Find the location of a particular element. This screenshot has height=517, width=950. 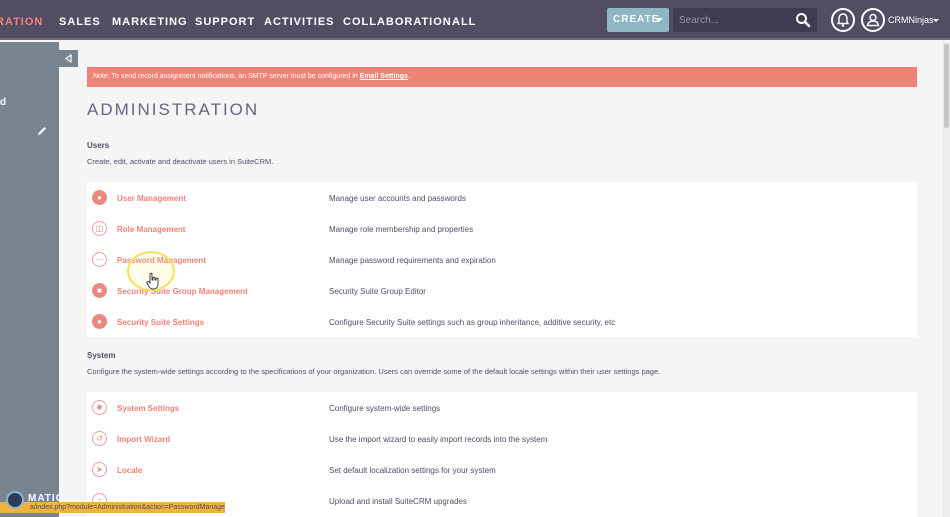

import-wizard-link: Import Wizard is located at coordinates (143, 439).